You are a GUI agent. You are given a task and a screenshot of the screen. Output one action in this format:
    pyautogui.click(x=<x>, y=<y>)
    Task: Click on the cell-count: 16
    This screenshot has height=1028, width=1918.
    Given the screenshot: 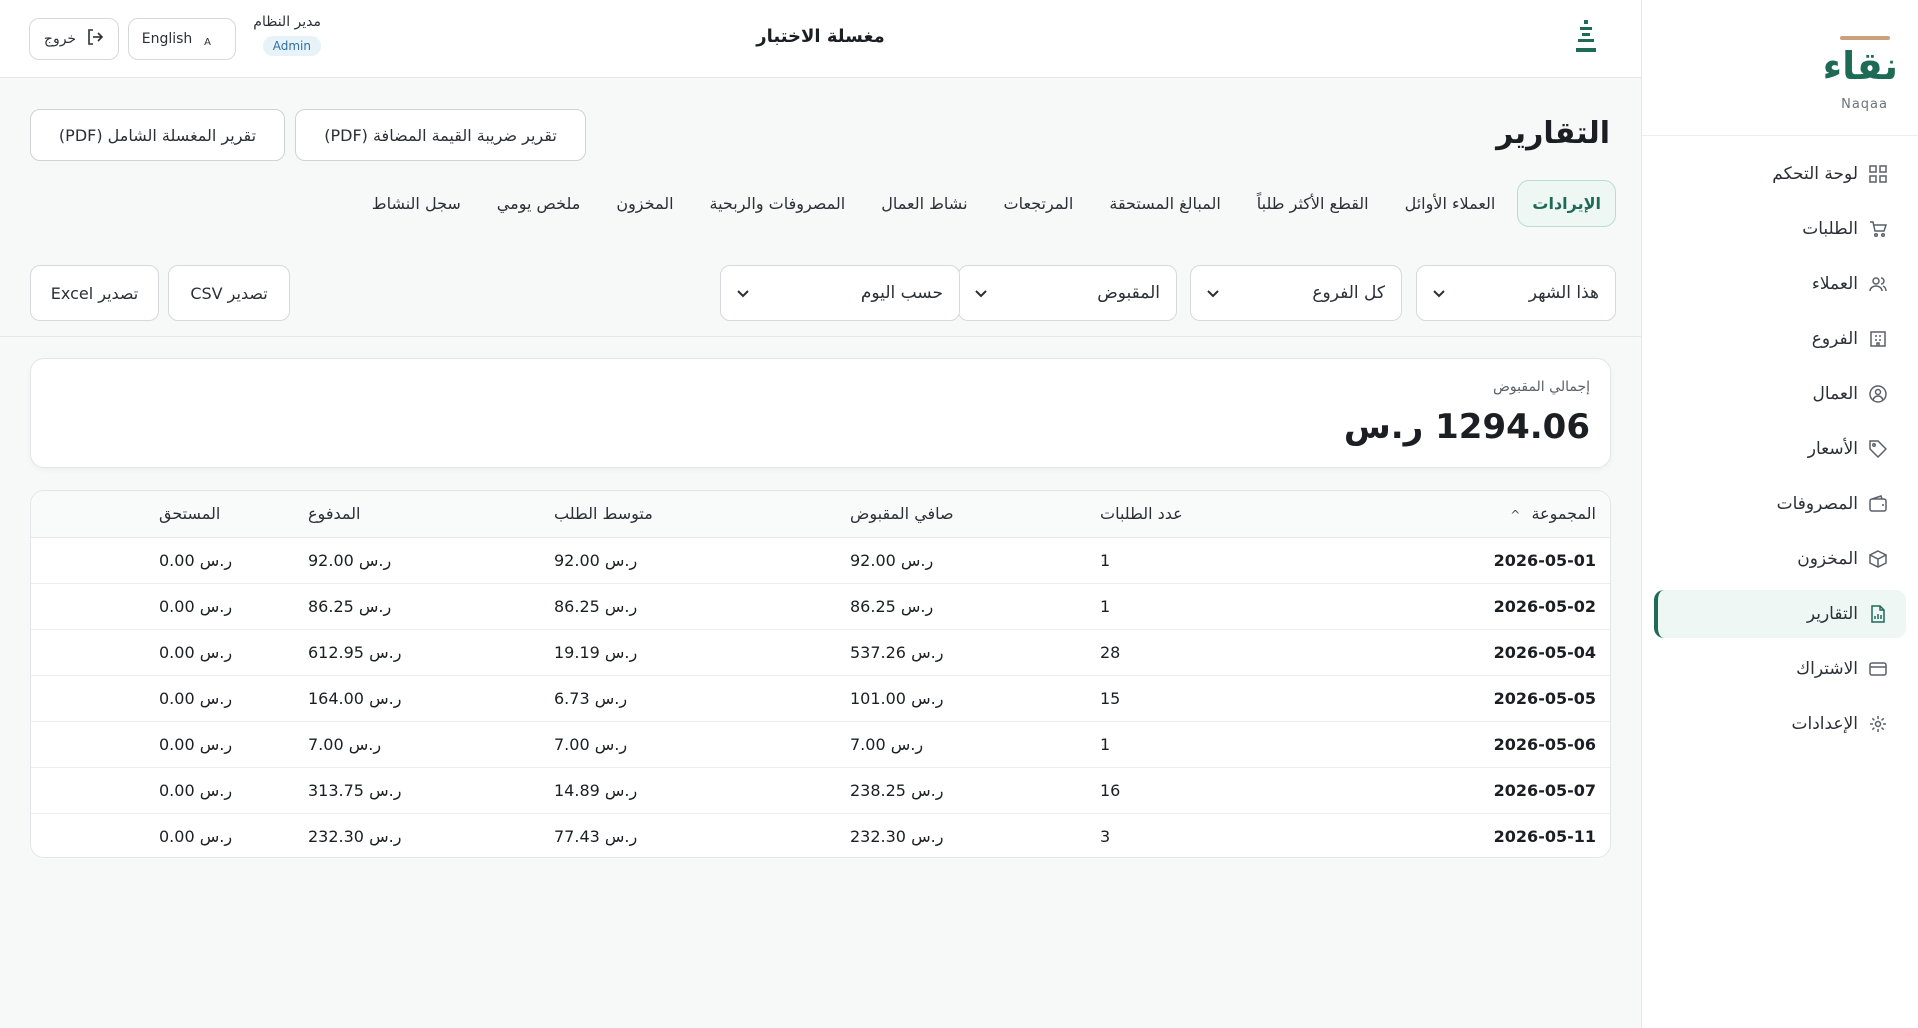 What is the action you would take?
    pyautogui.click(x=1225, y=790)
    